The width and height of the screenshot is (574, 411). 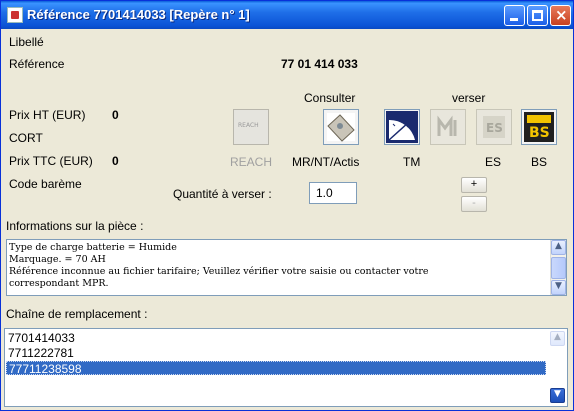 I want to click on list-item-selected: 77711238598, so click(x=276, y=368).